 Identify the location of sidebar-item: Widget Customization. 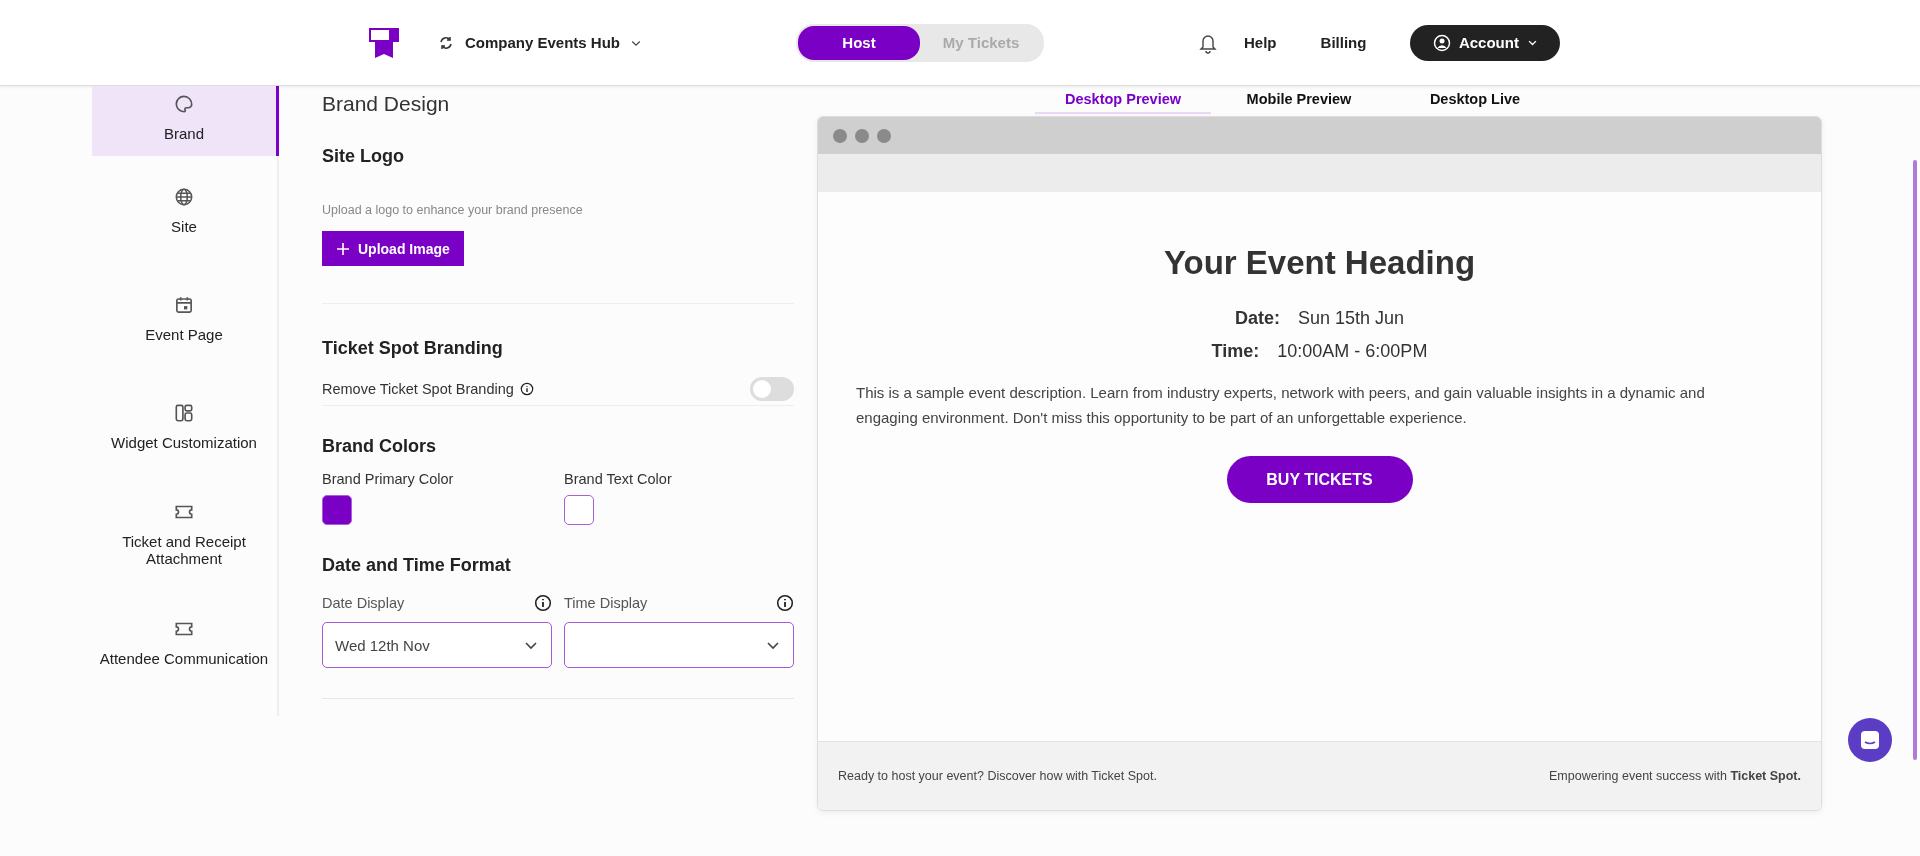
(185, 426).